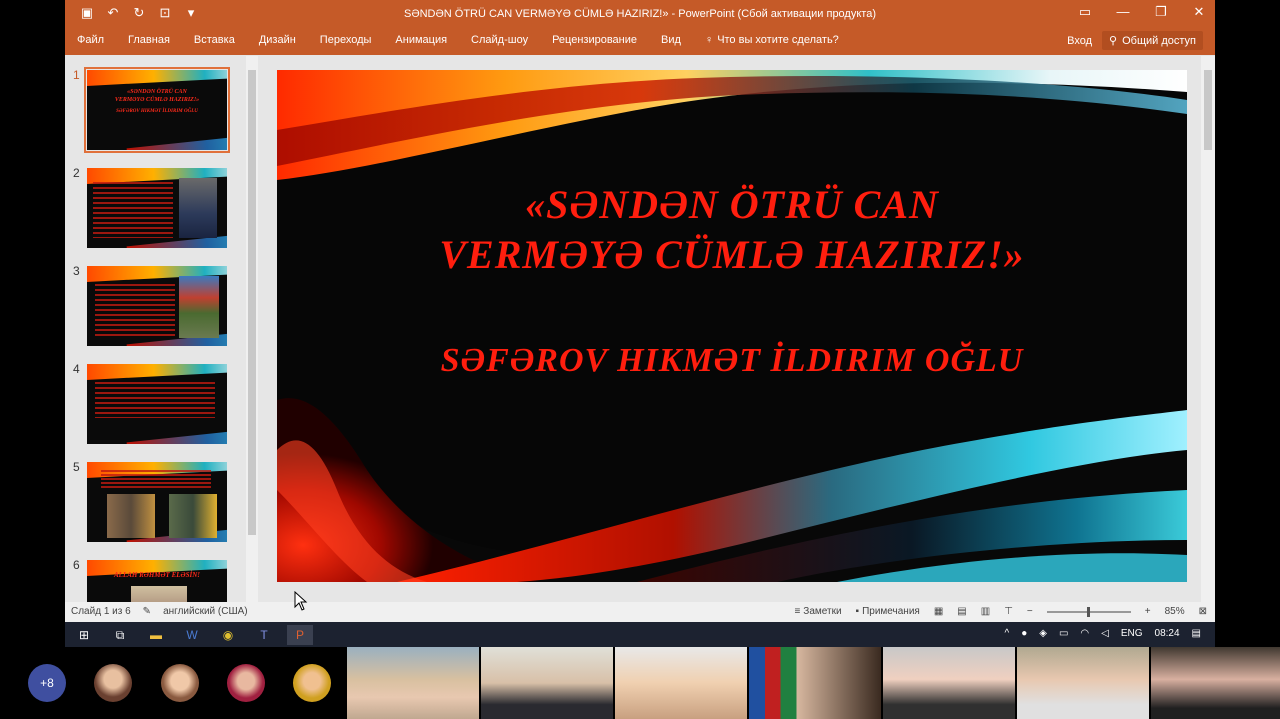 The image size is (1280, 719). I want to click on reading-view-icon: ▥, so click(985, 611).